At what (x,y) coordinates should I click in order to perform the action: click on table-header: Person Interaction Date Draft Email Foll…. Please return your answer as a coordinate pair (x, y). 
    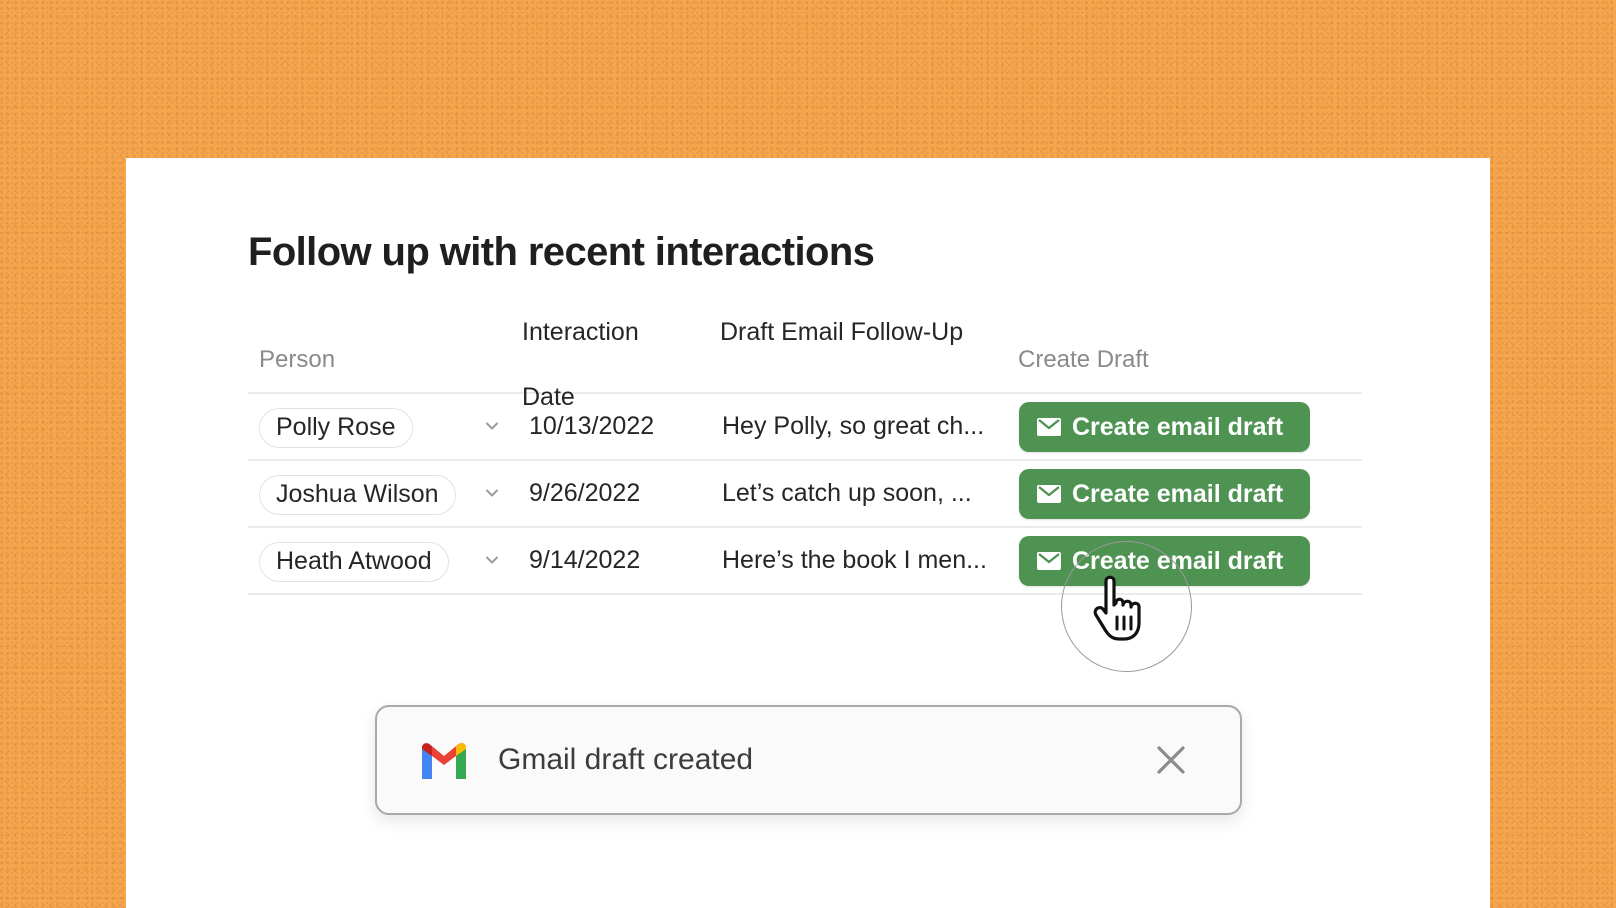
    Looking at the image, I should click on (805, 355).